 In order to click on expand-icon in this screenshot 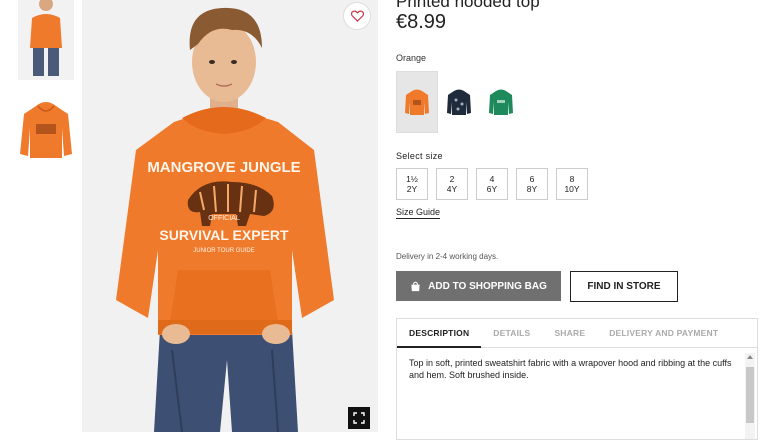, I will do `click(359, 418)`.